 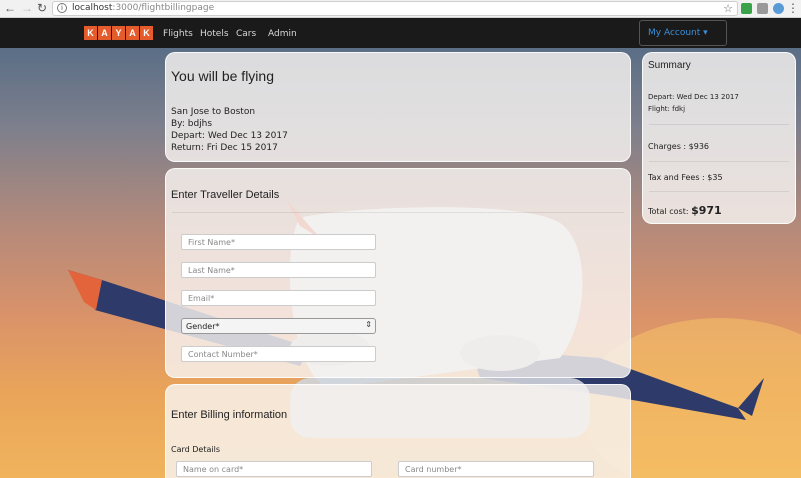 I want to click on billing-card-title: Enter Billing information, so click(x=229, y=415).